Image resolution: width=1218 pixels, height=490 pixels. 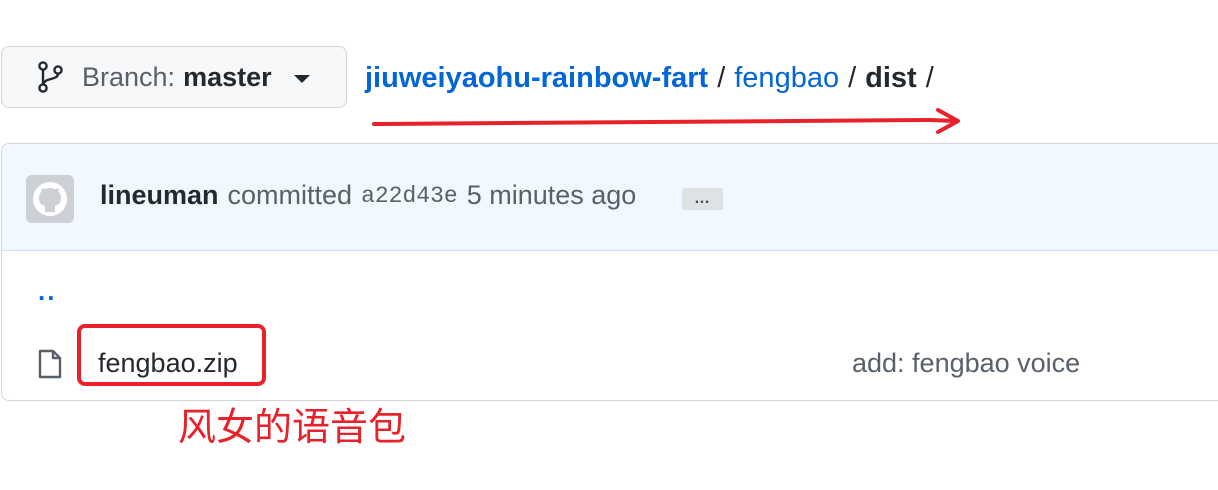 I want to click on commit-sha-link: a22d43e, so click(x=409, y=196).